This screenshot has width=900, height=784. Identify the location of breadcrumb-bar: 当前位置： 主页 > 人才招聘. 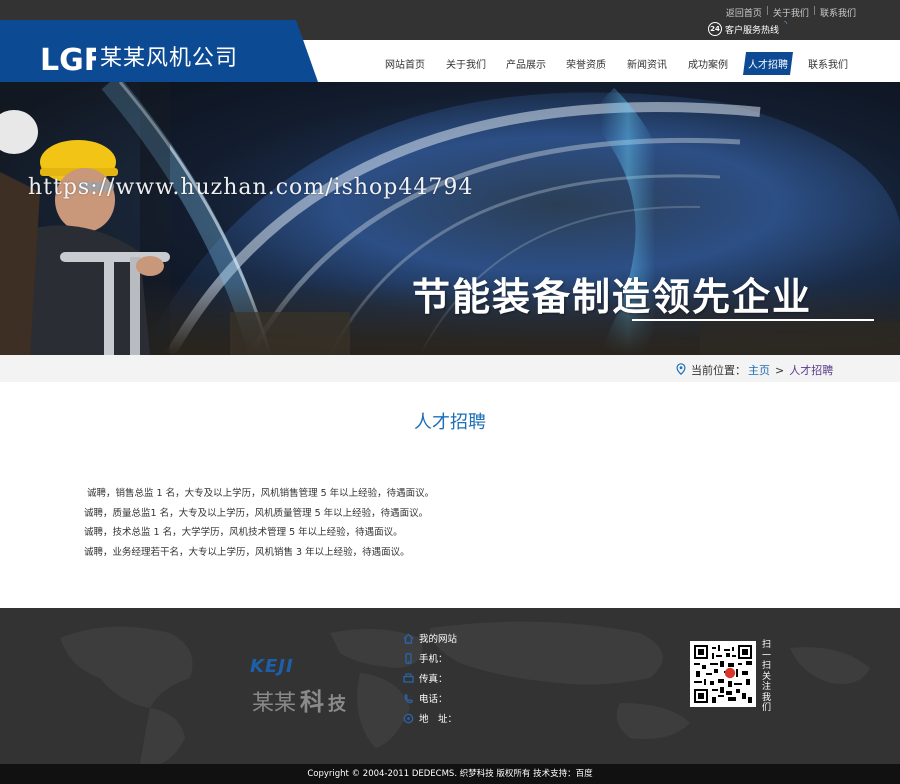
(450, 368).